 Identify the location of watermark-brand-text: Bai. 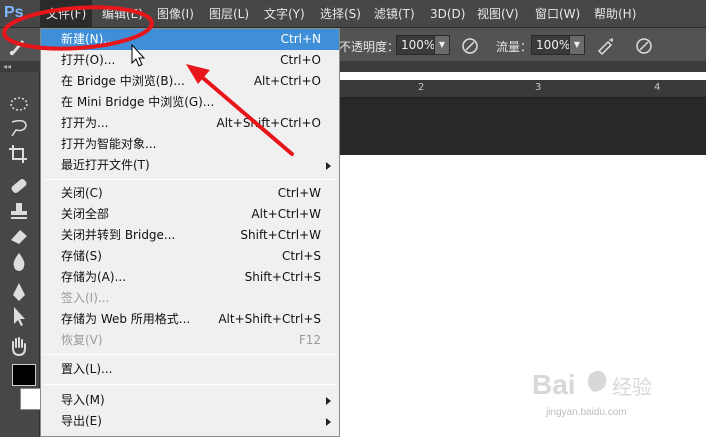
(554, 384).